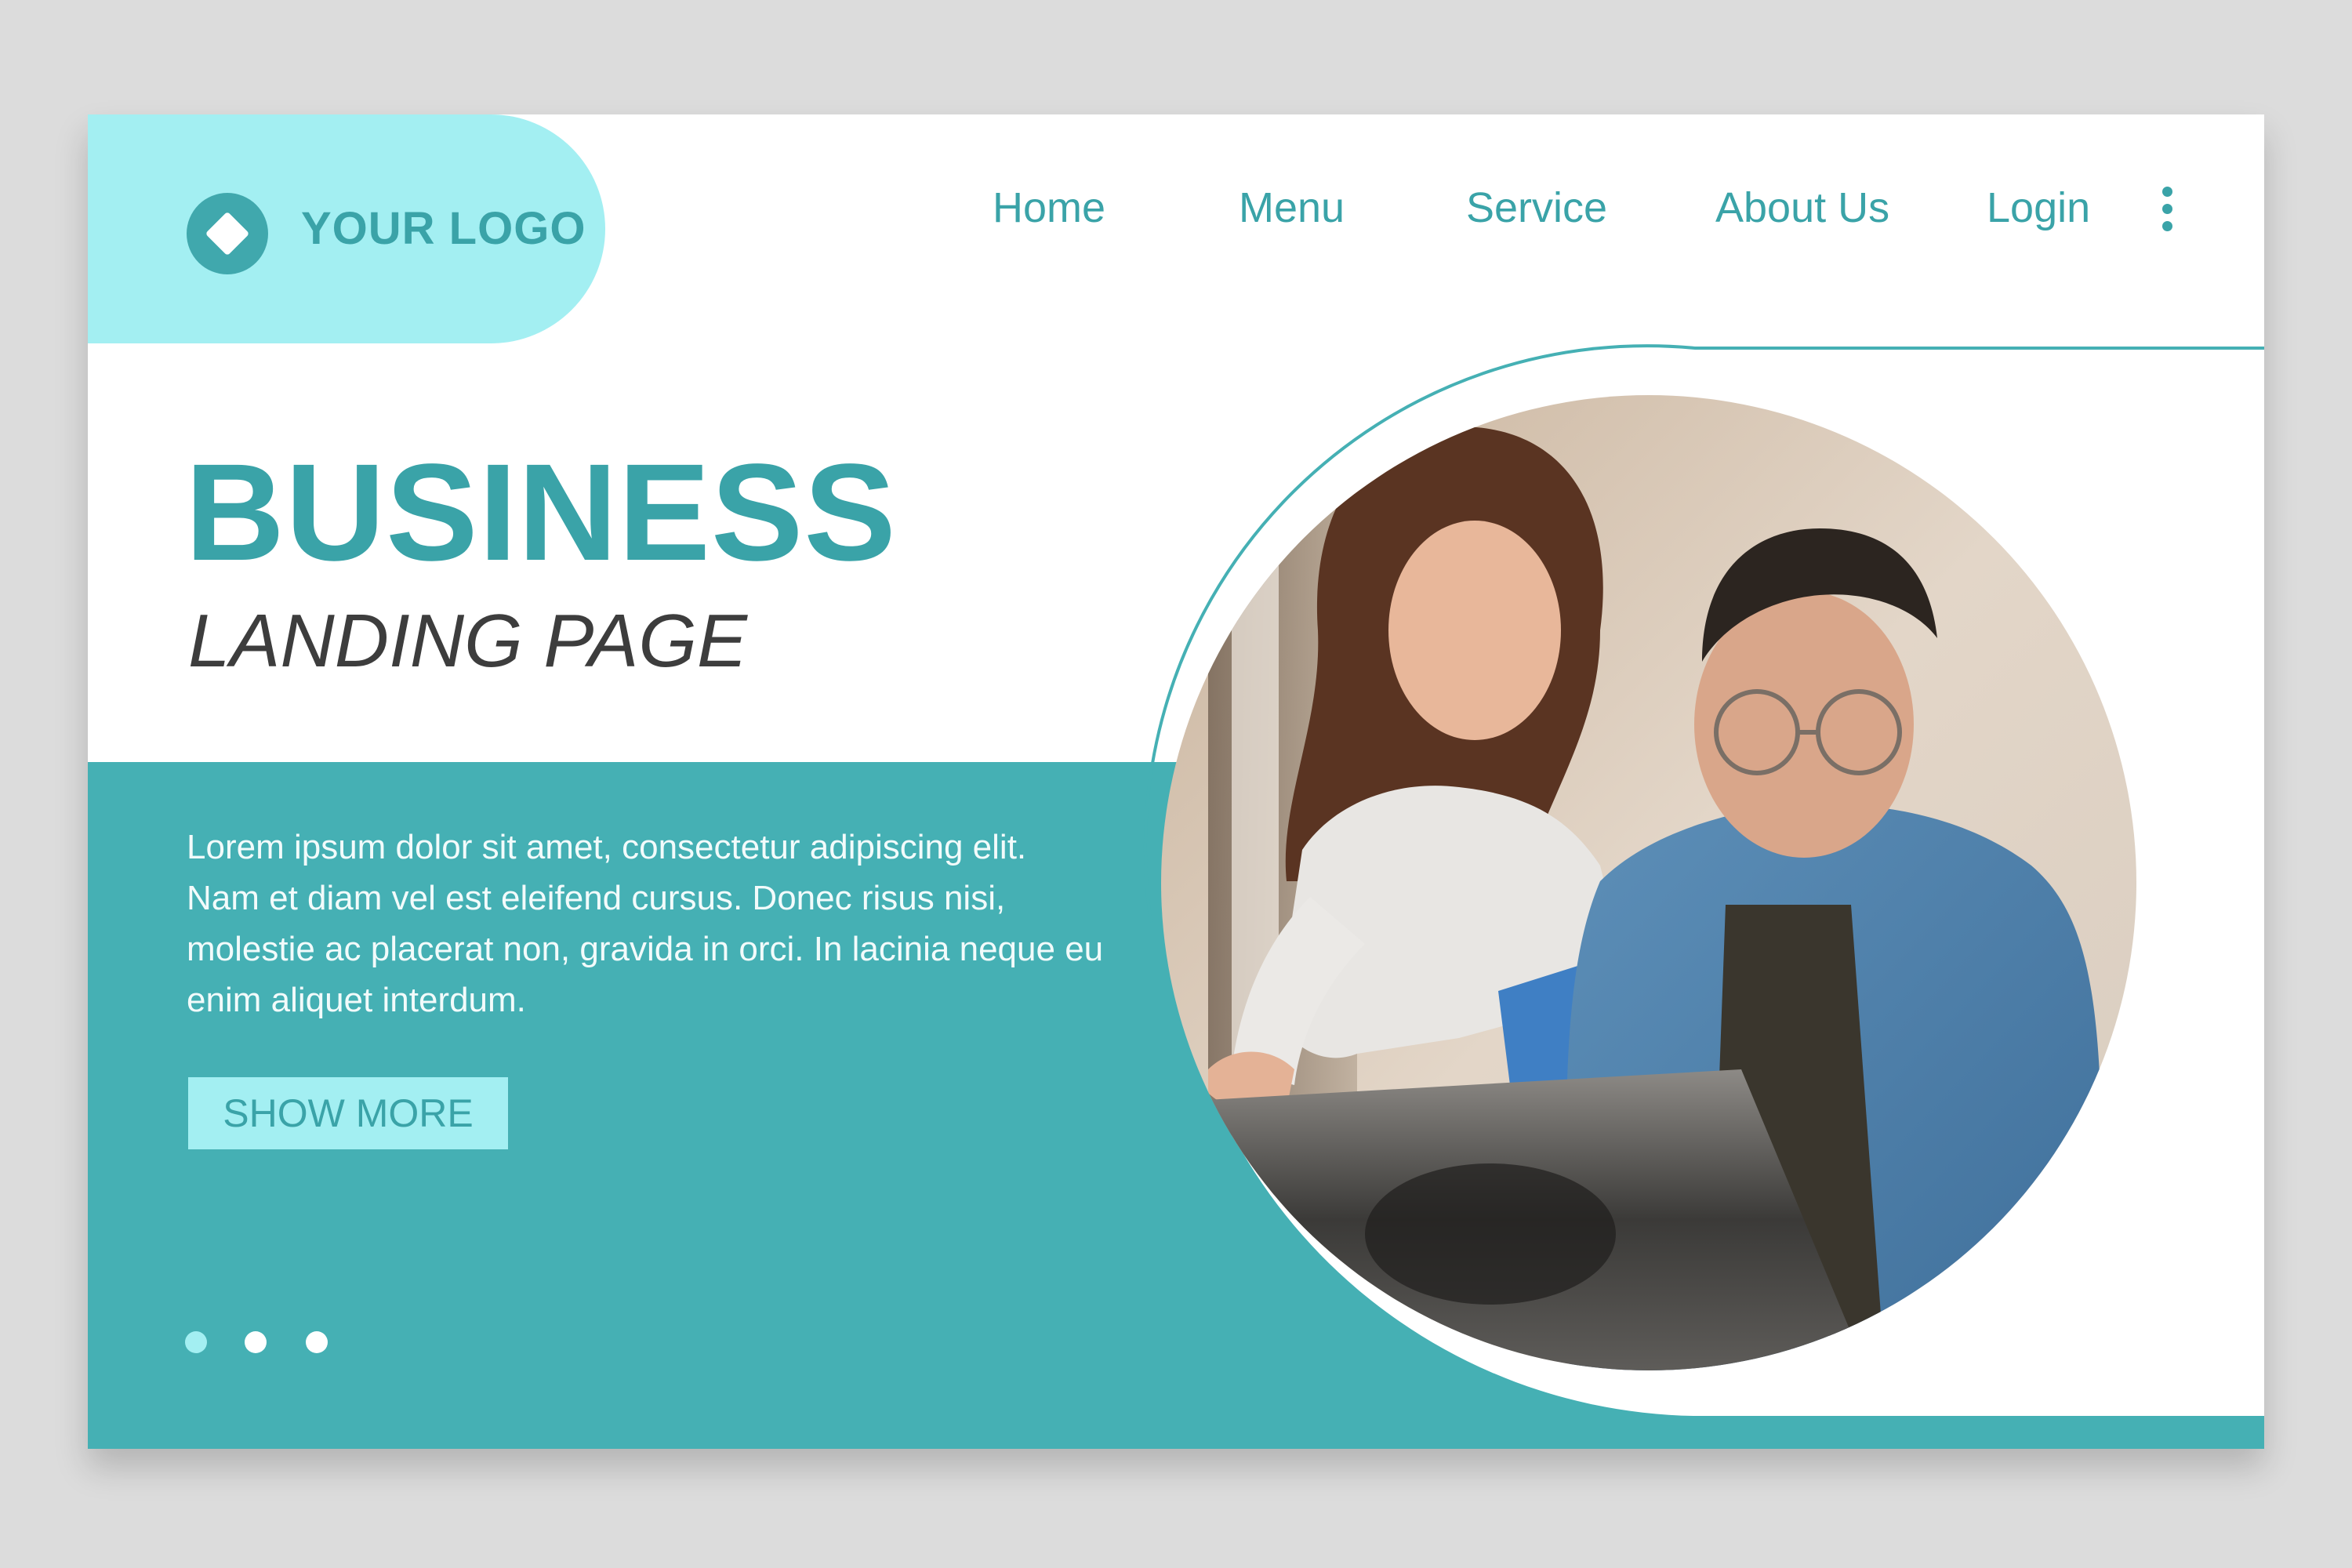 The height and width of the screenshot is (1568, 2352). I want to click on more-options-kebab-icon, so click(2167, 210).